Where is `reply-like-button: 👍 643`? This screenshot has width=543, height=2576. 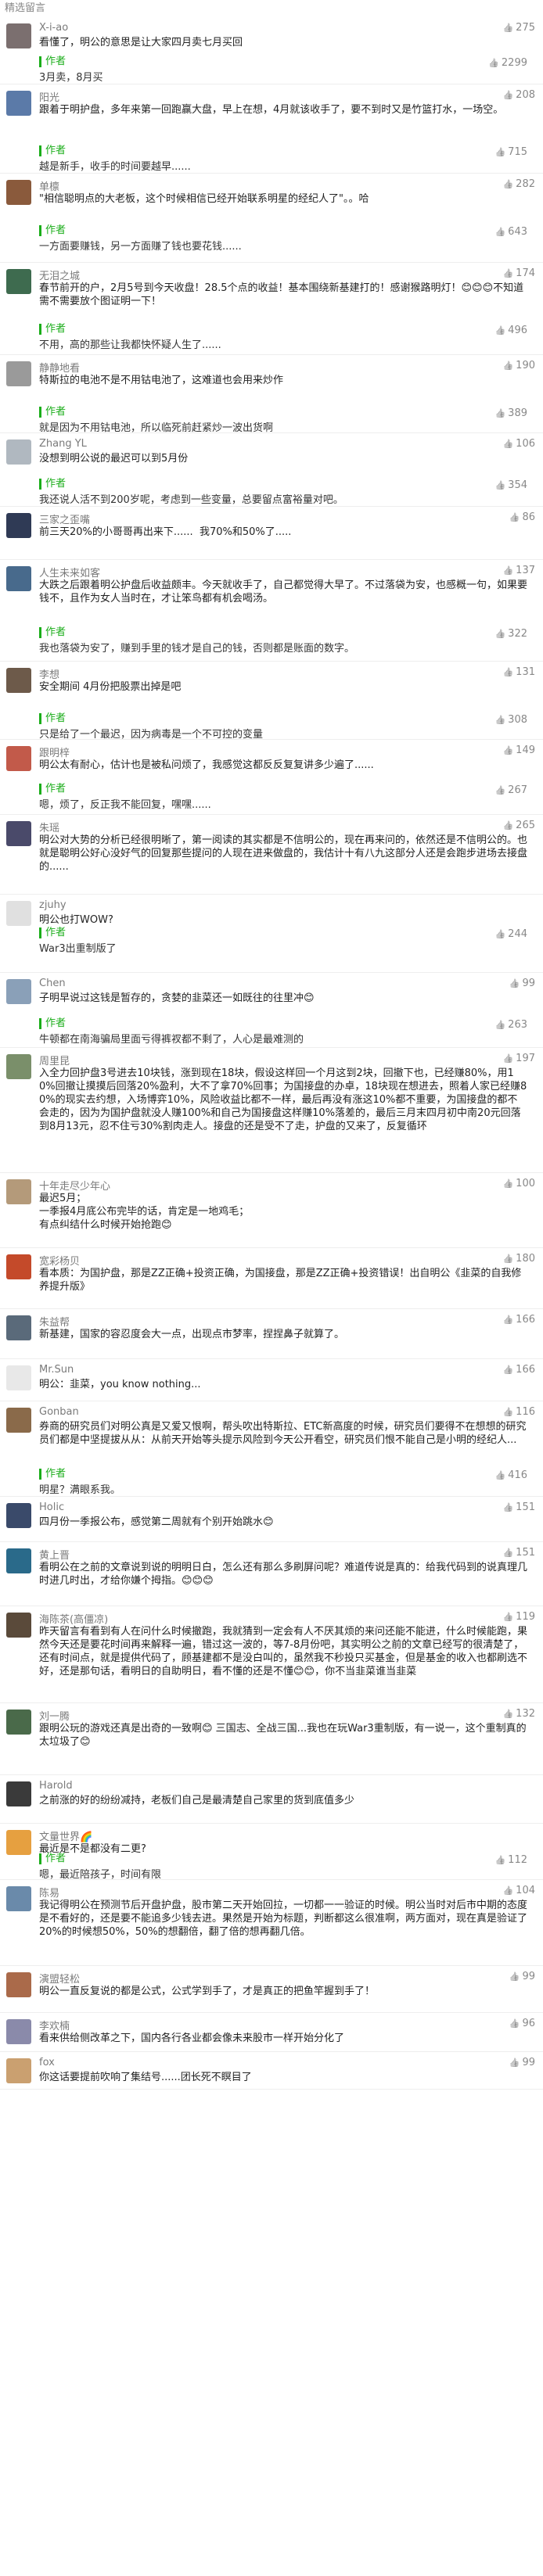 reply-like-button: 👍 643 is located at coordinates (510, 232).